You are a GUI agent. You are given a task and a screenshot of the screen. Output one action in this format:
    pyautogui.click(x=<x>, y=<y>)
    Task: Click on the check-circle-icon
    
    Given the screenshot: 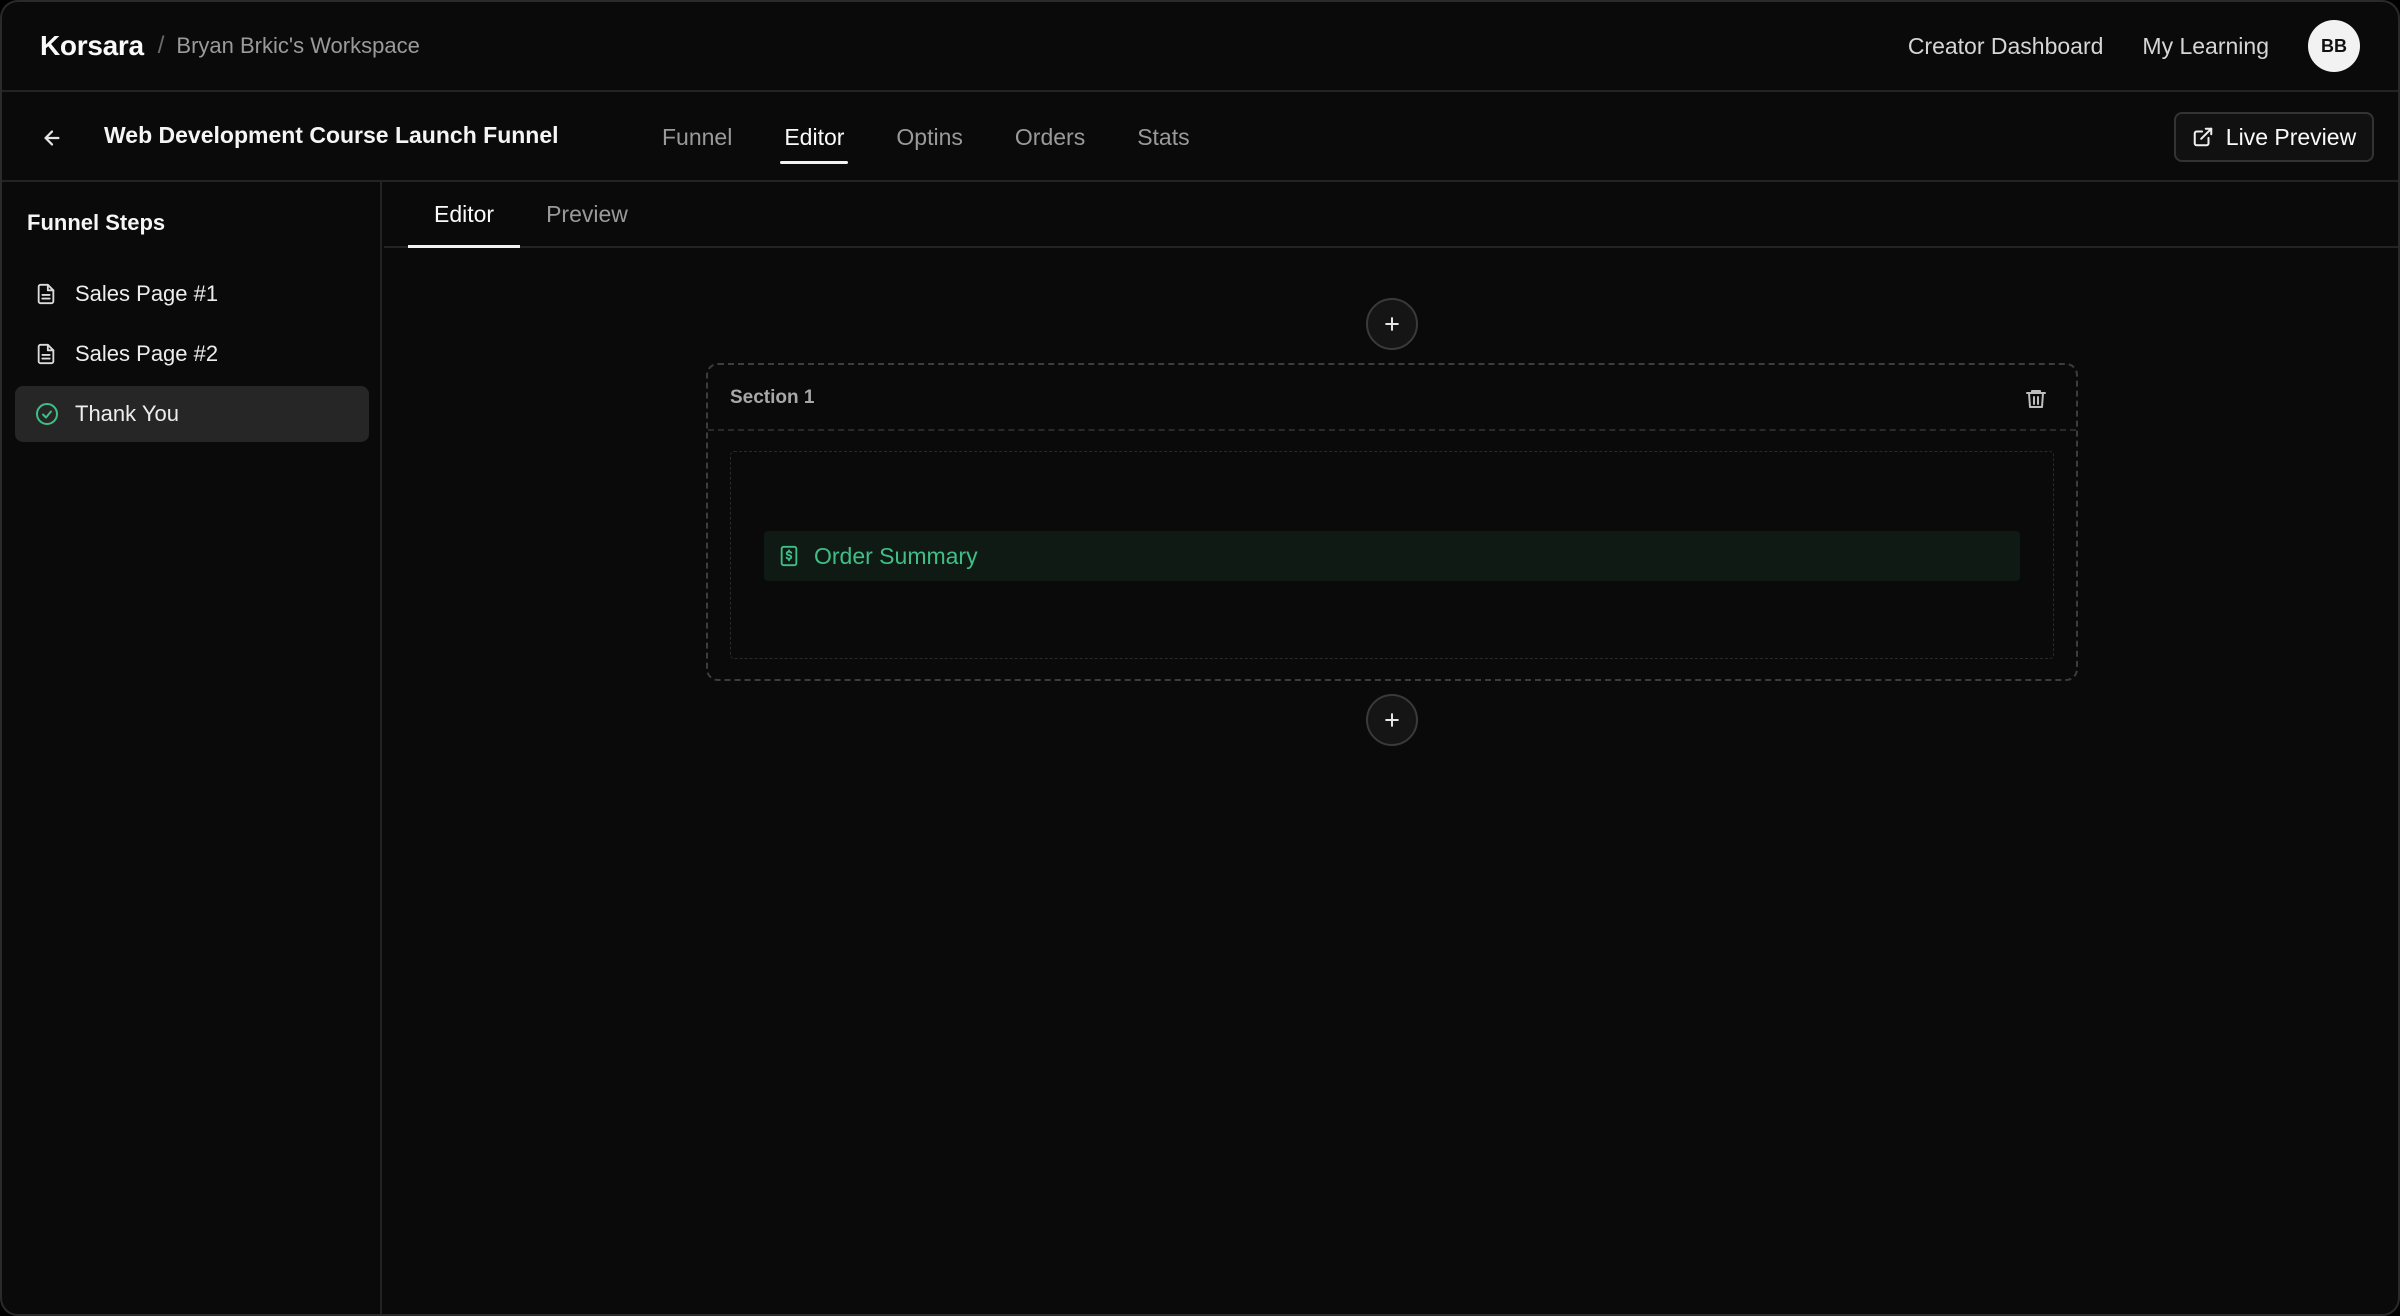 What is the action you would take?
    pyautogui.click(x=48, y=414)
    